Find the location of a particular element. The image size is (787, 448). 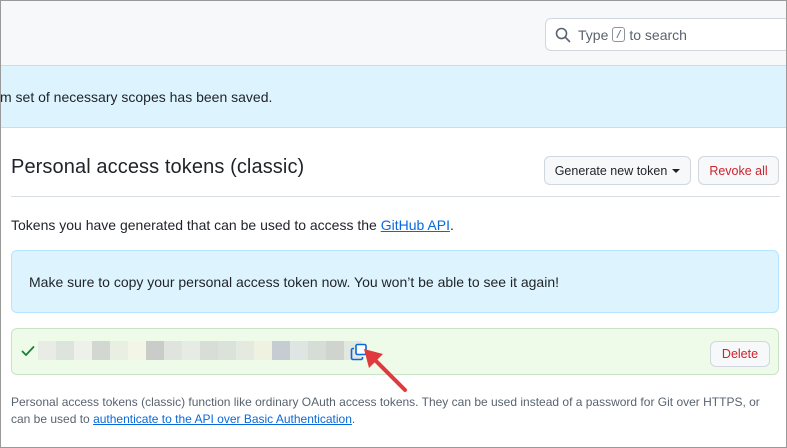

revoke-all-label: Revoke all is located at coordinates (738, 170).